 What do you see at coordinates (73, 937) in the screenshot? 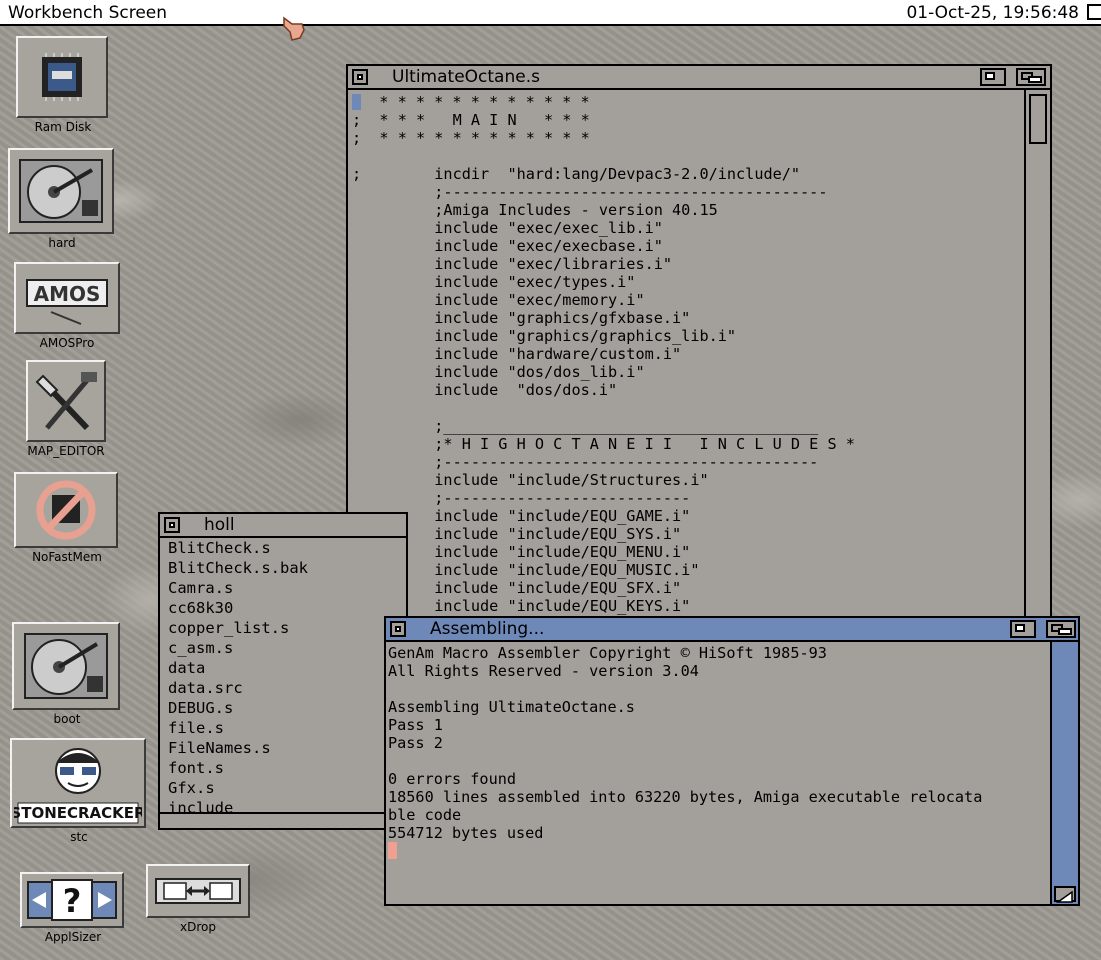
I see `icon-label: ApplSizer` at bounding box center [73, 937].